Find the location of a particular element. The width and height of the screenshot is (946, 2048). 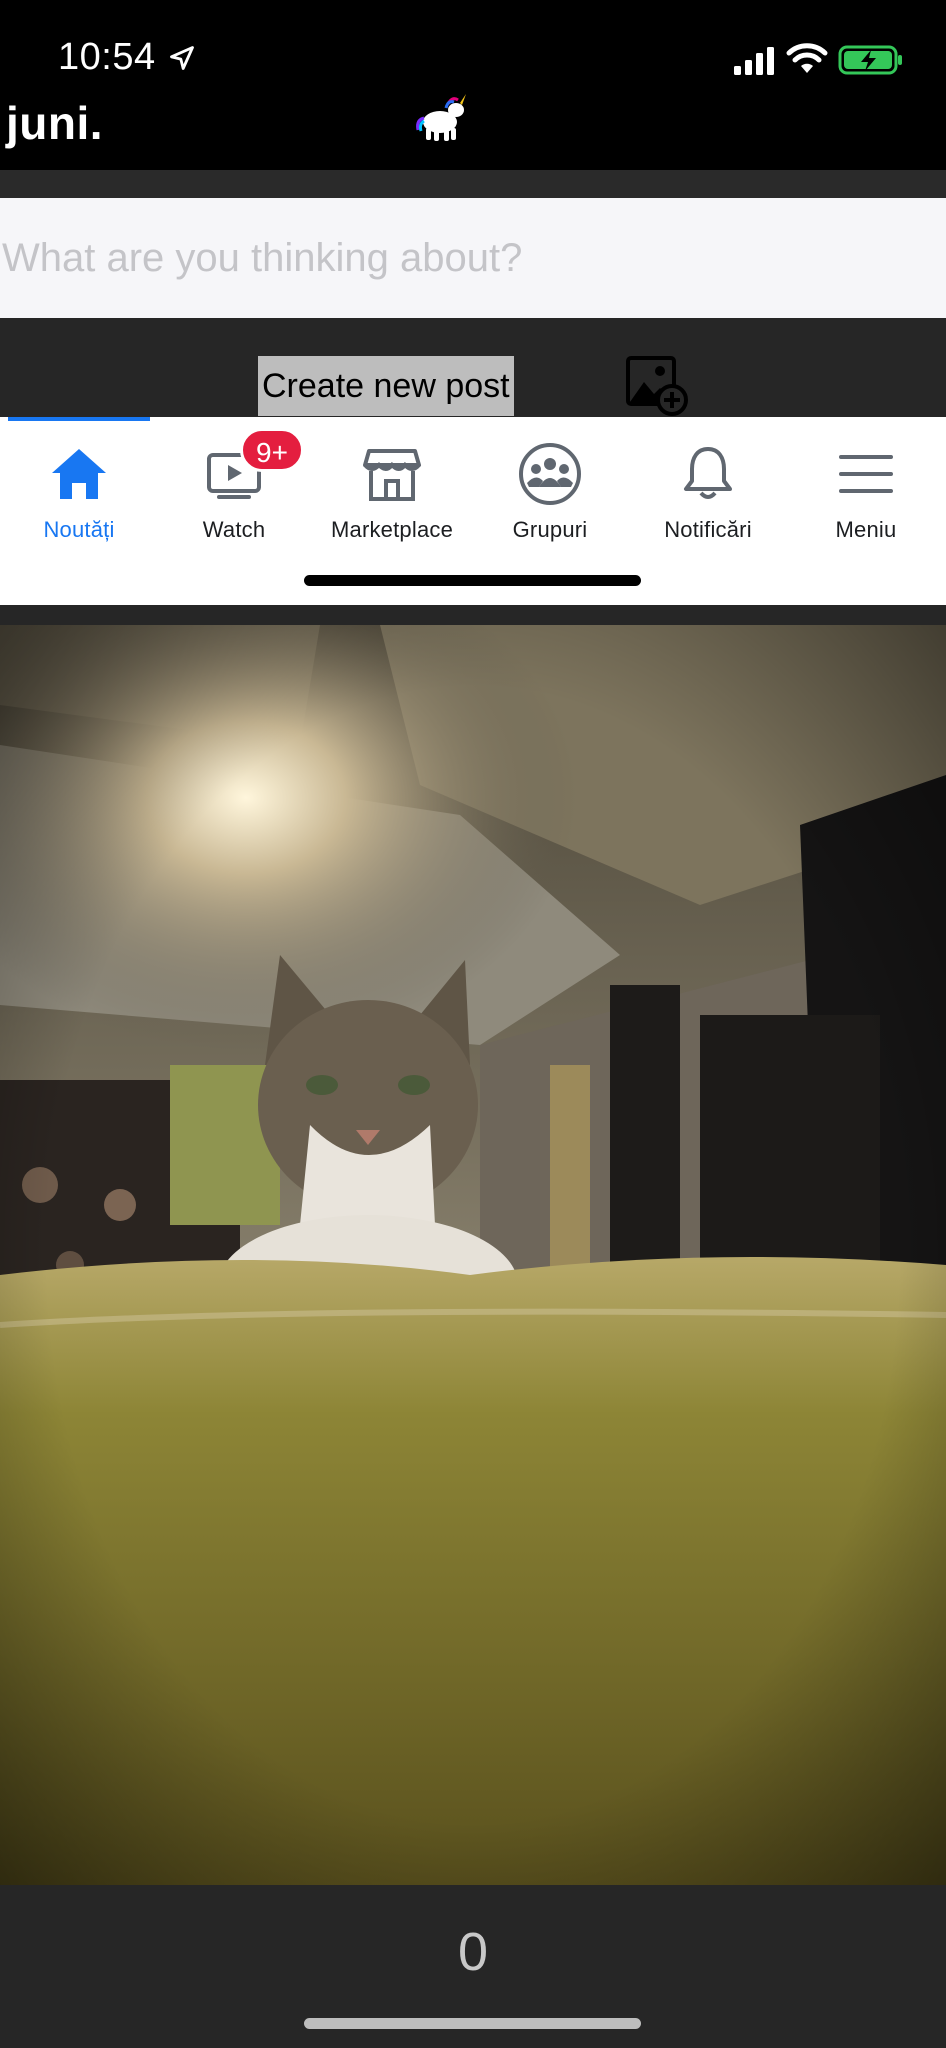

tab-marketplace: Marketplace is located at coordinates (392, 492).